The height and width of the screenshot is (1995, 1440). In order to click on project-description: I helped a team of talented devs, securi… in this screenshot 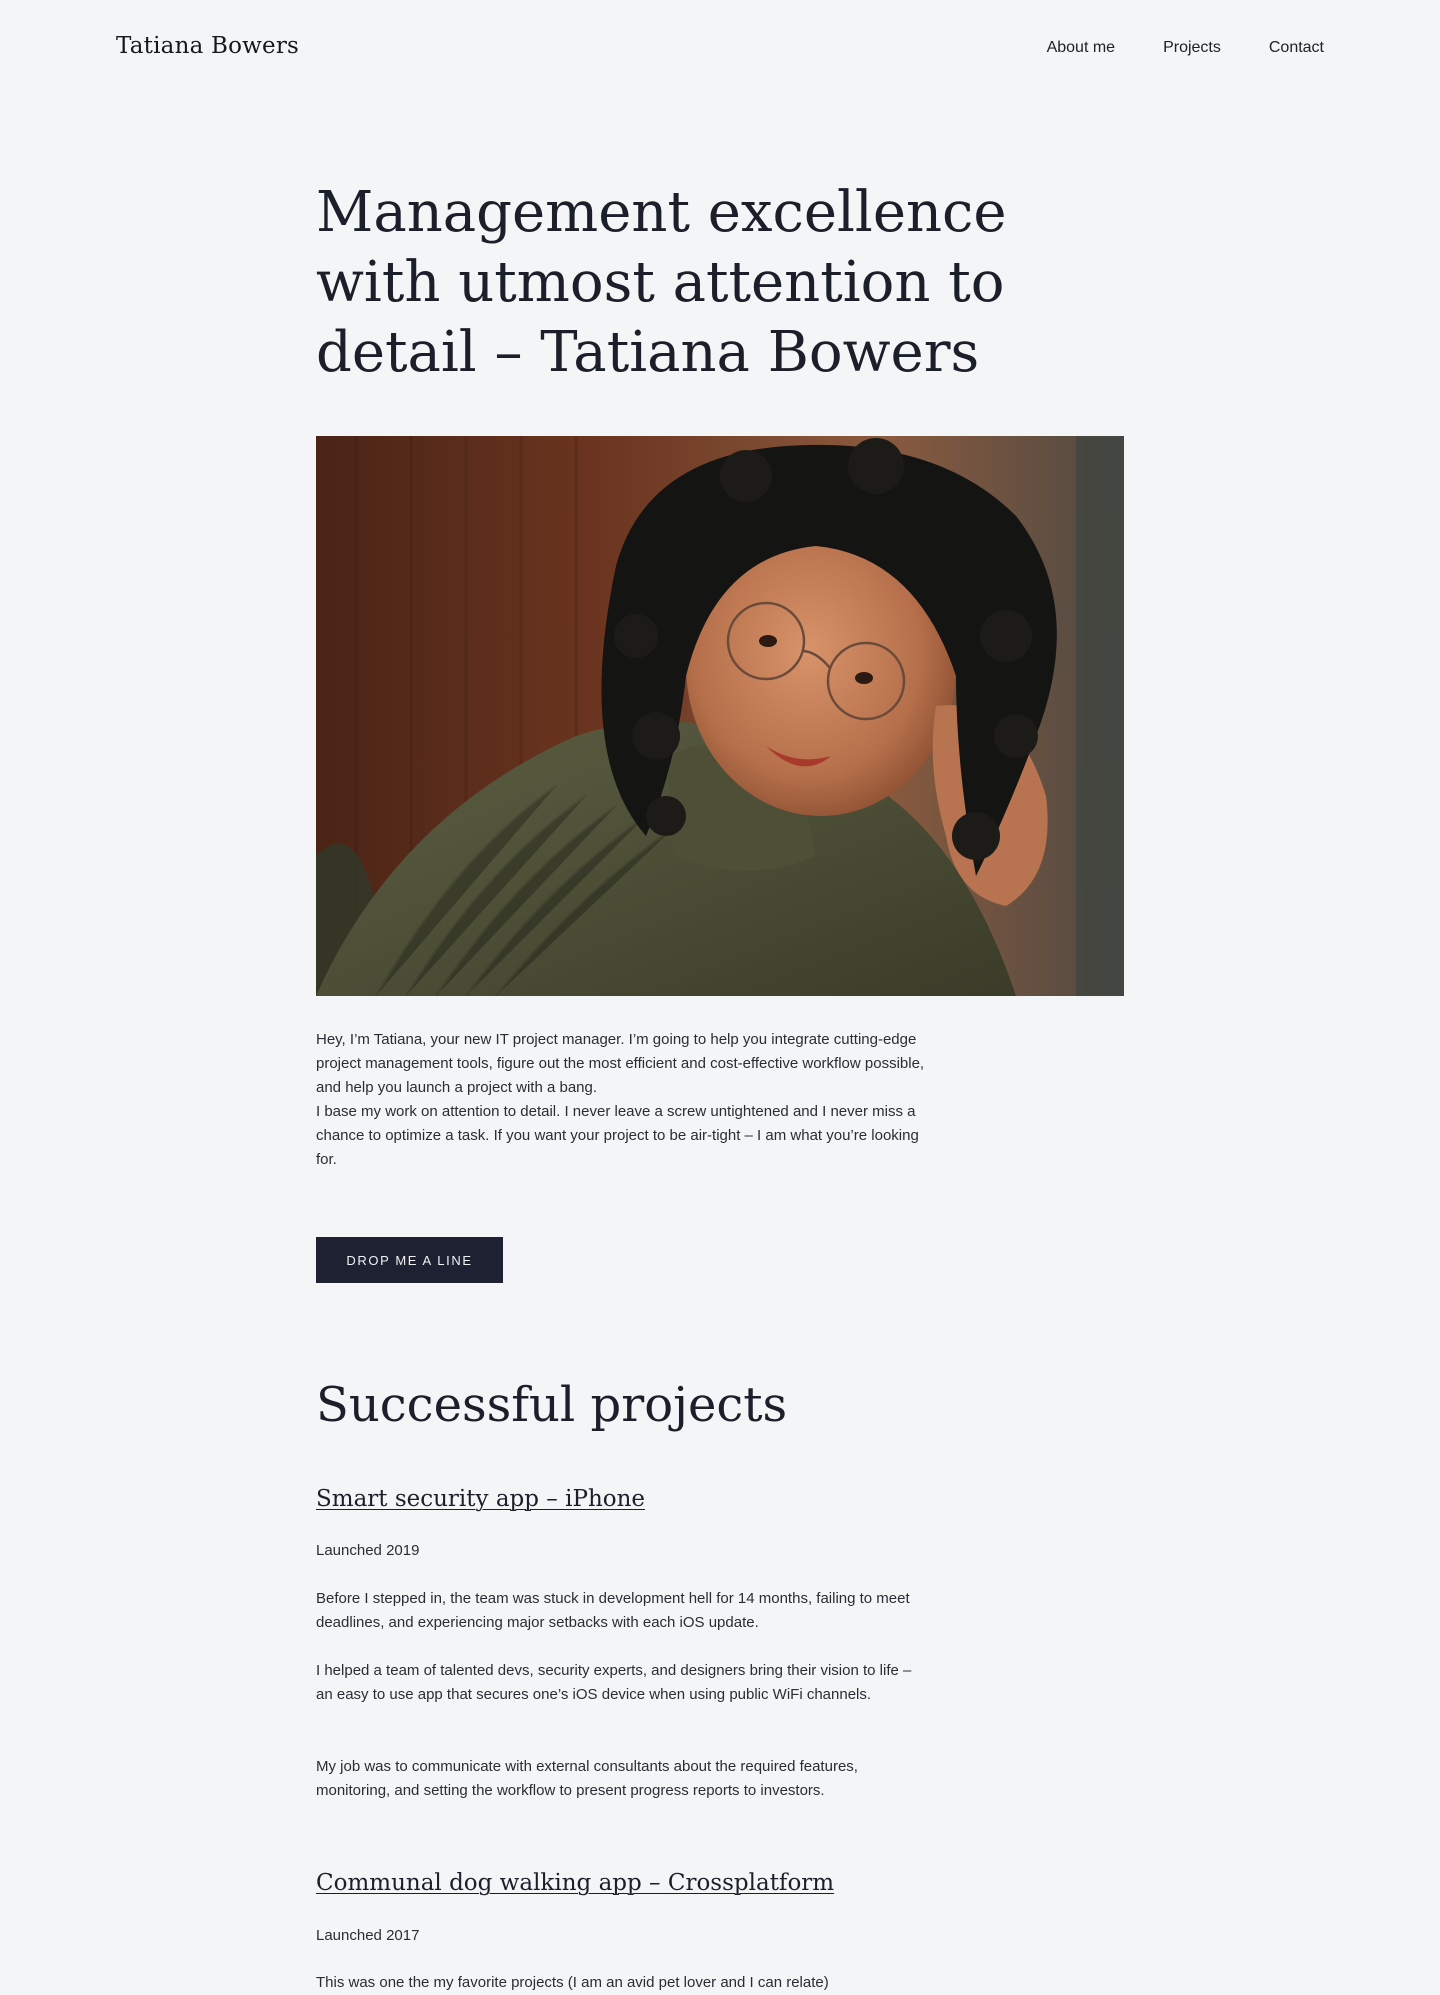, I will do `click(614, 1682)`.